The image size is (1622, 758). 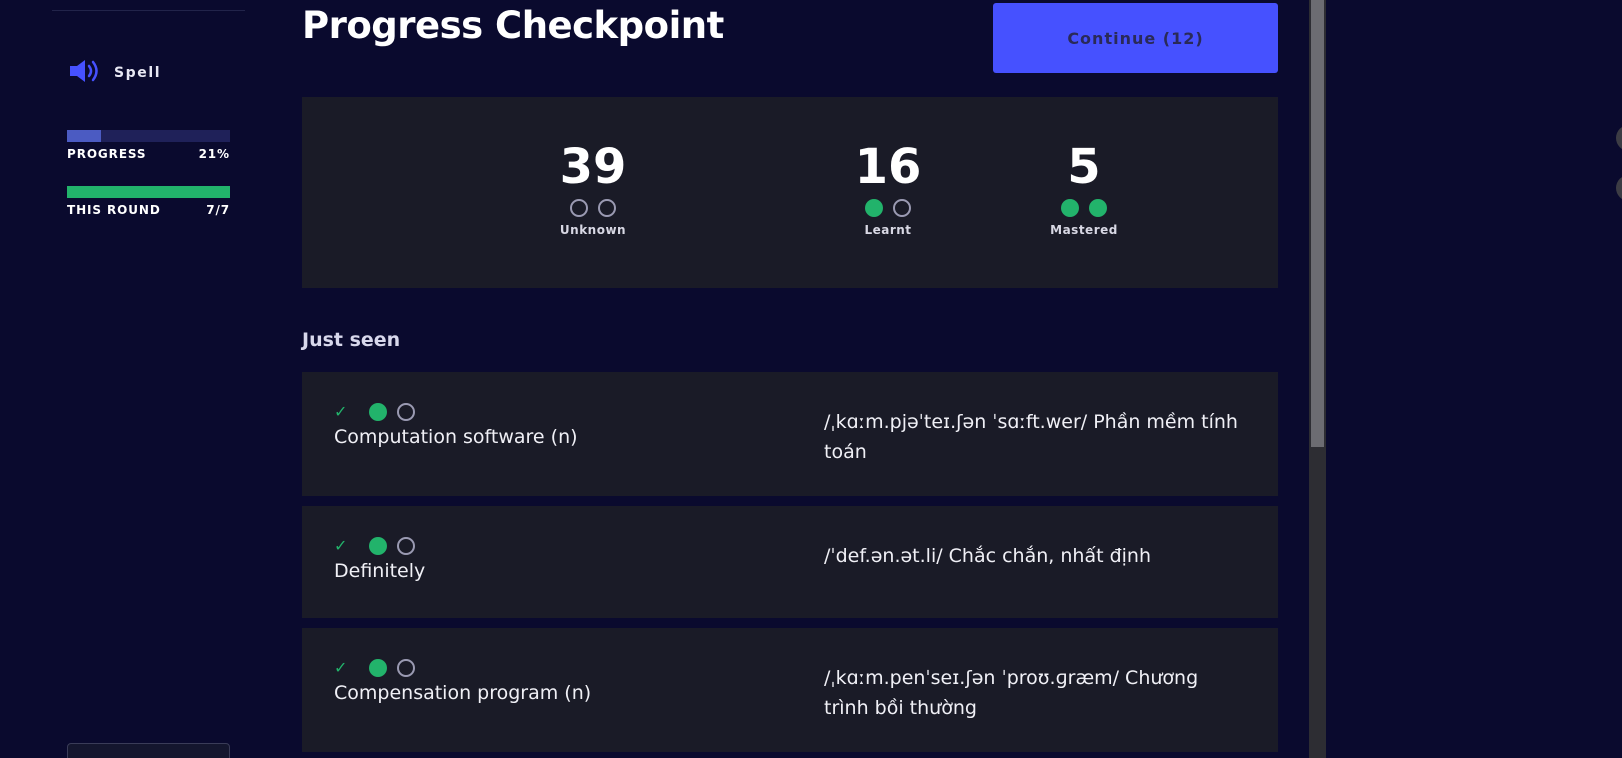 I want to click on page-title: Progress Checkpoint, so click(x=513, y=25).